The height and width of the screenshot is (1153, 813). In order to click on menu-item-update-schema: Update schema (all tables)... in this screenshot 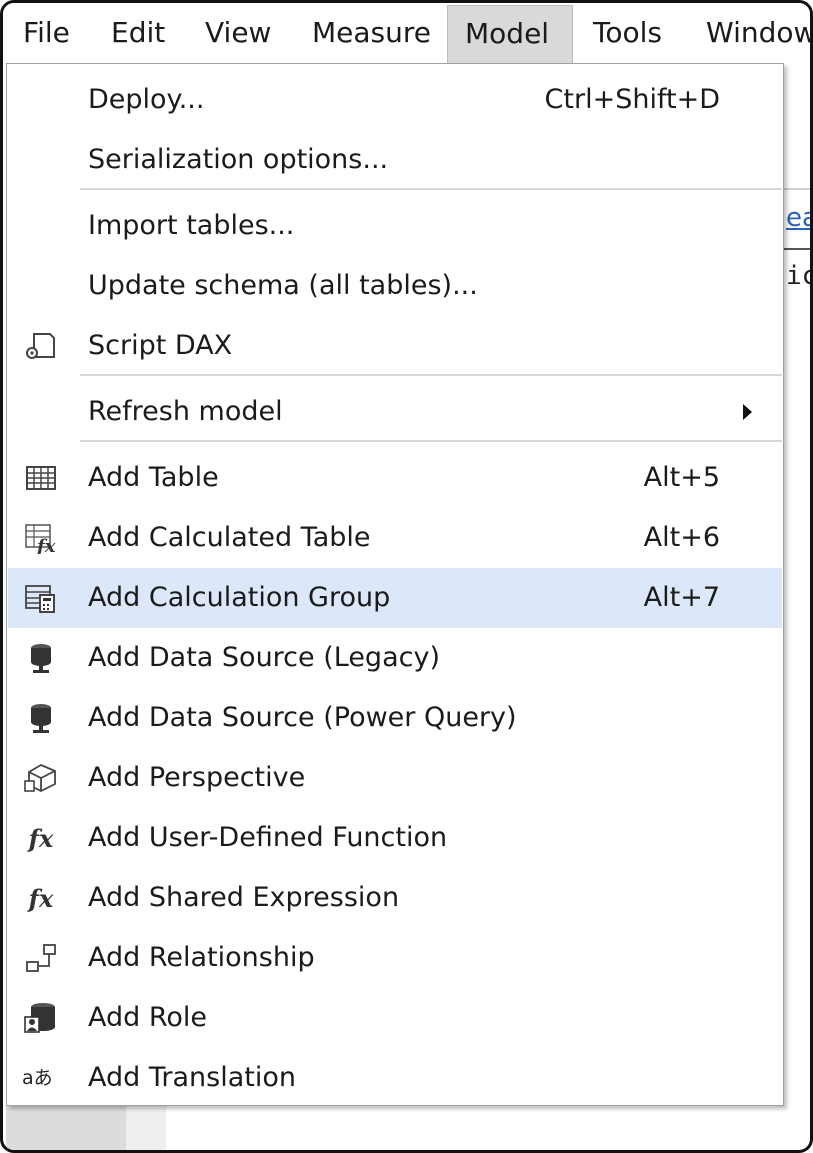, I will do `click(395, 286)`.